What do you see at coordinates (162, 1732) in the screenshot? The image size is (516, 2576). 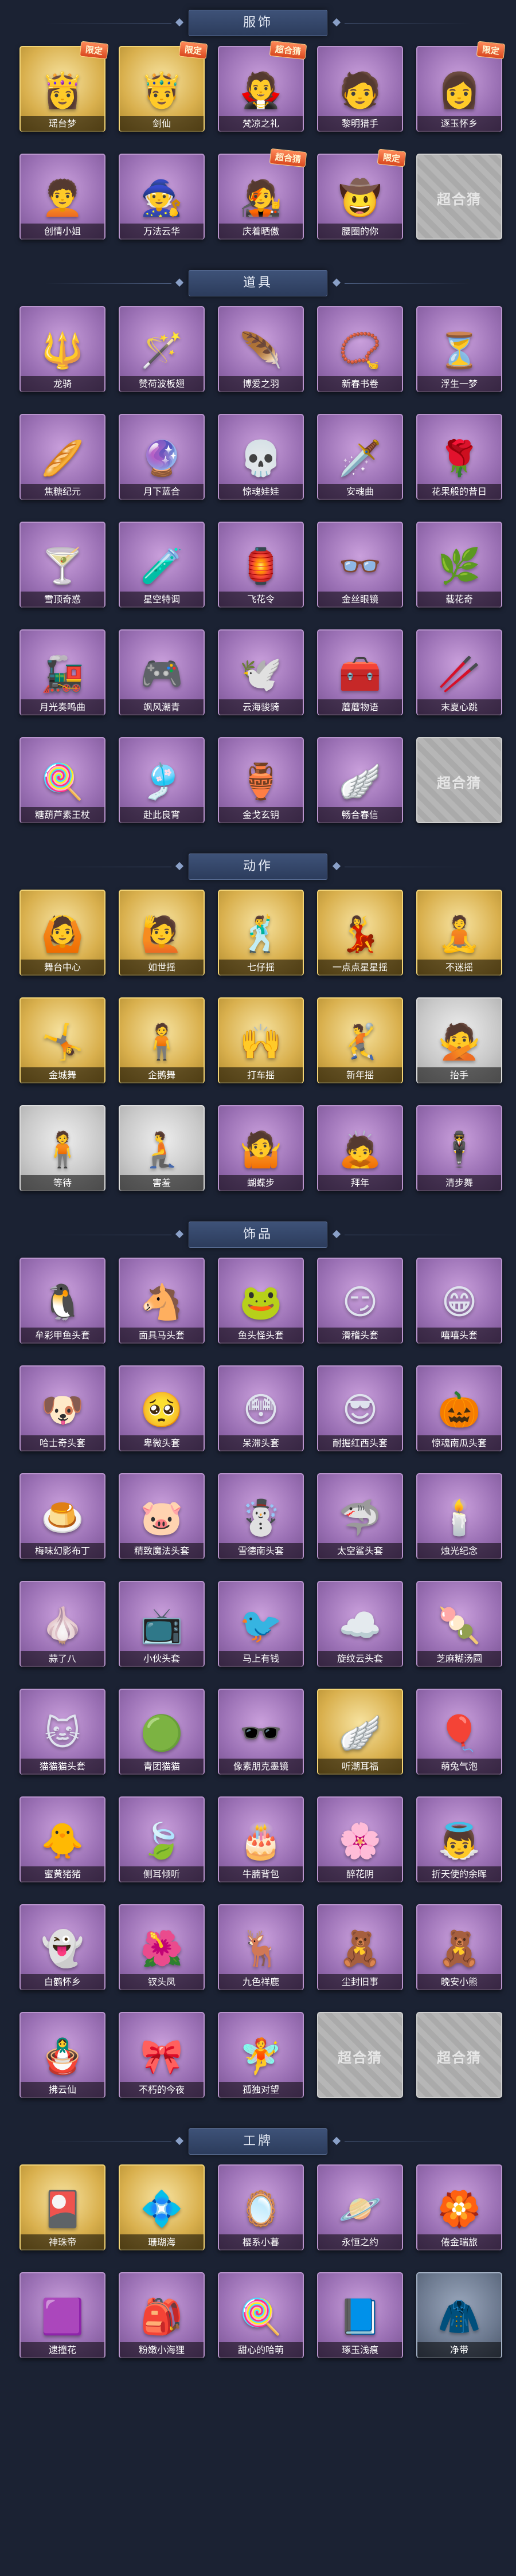 I see `item-card: 🟢 青团猫猫` at bounding box center [162, 1732].